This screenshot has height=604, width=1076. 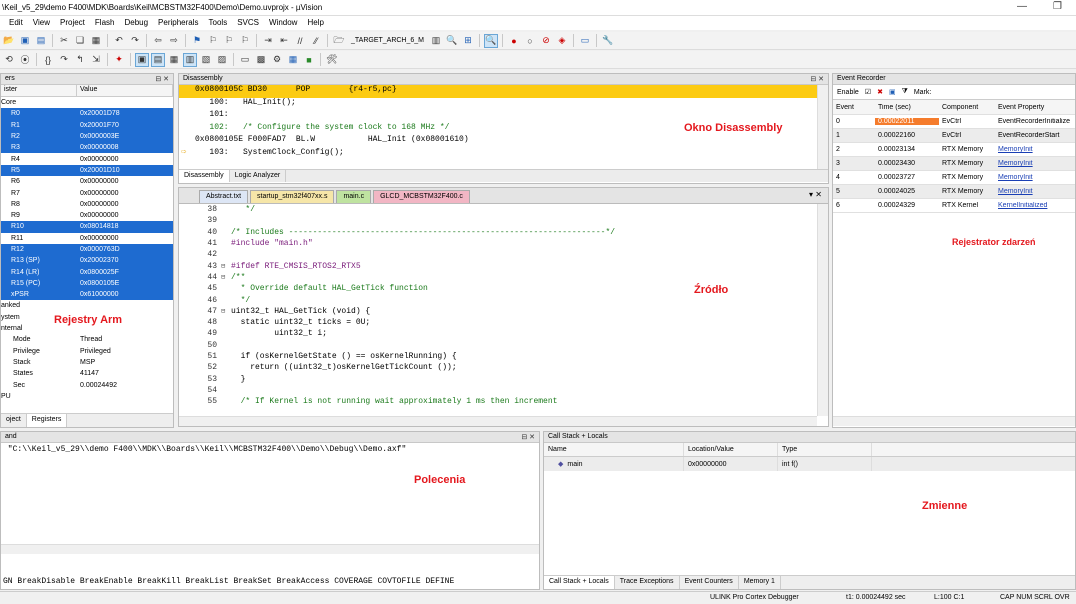 What do you see at coordinates (1057, 6) in the screenshot?
I see `restore-icon: ❐` at bounding box center [1057, 6].